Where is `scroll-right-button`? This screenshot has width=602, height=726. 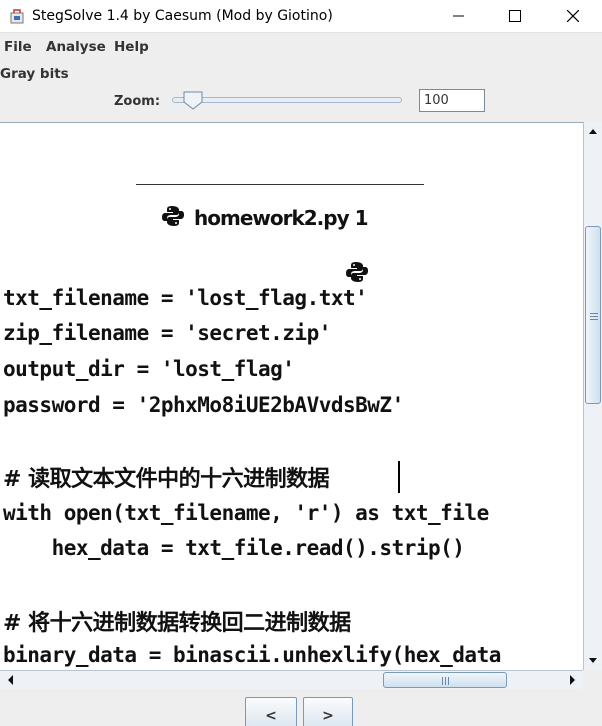 scroll-right-button is located at coordinates (572, 680).